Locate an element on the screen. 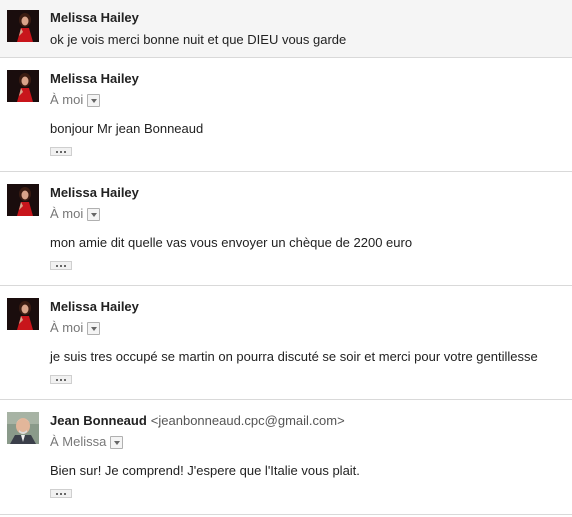  recipient-line: À Melissa is located at coordinates (87, 441).